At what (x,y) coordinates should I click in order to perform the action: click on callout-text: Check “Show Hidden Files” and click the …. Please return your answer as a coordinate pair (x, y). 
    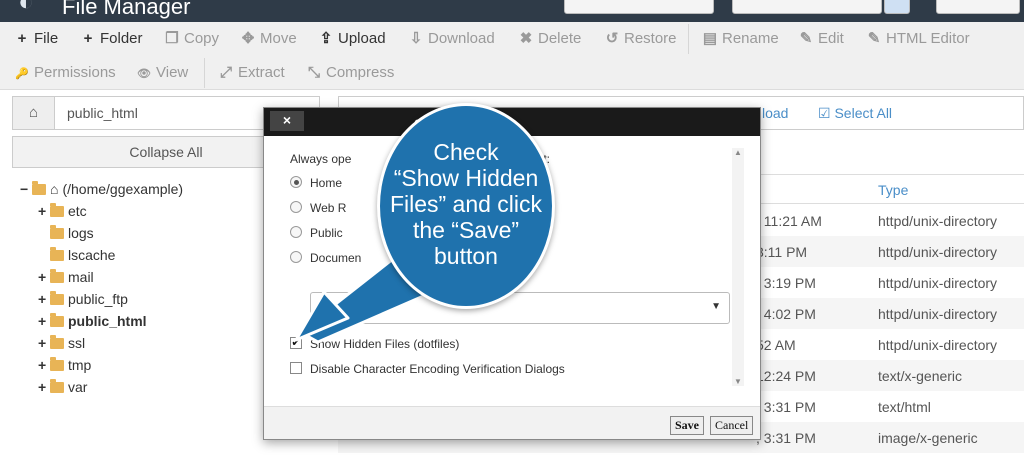
    Looking at the image, I should click on (466, 204).